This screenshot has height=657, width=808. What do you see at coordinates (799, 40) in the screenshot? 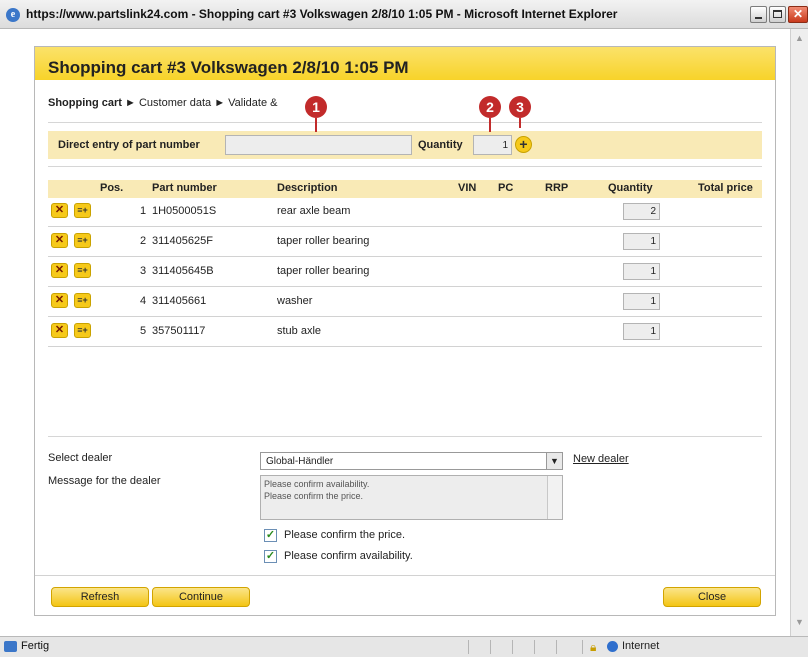
I see `scroll-up-icon: ▲` at bounding box center [799, 40].